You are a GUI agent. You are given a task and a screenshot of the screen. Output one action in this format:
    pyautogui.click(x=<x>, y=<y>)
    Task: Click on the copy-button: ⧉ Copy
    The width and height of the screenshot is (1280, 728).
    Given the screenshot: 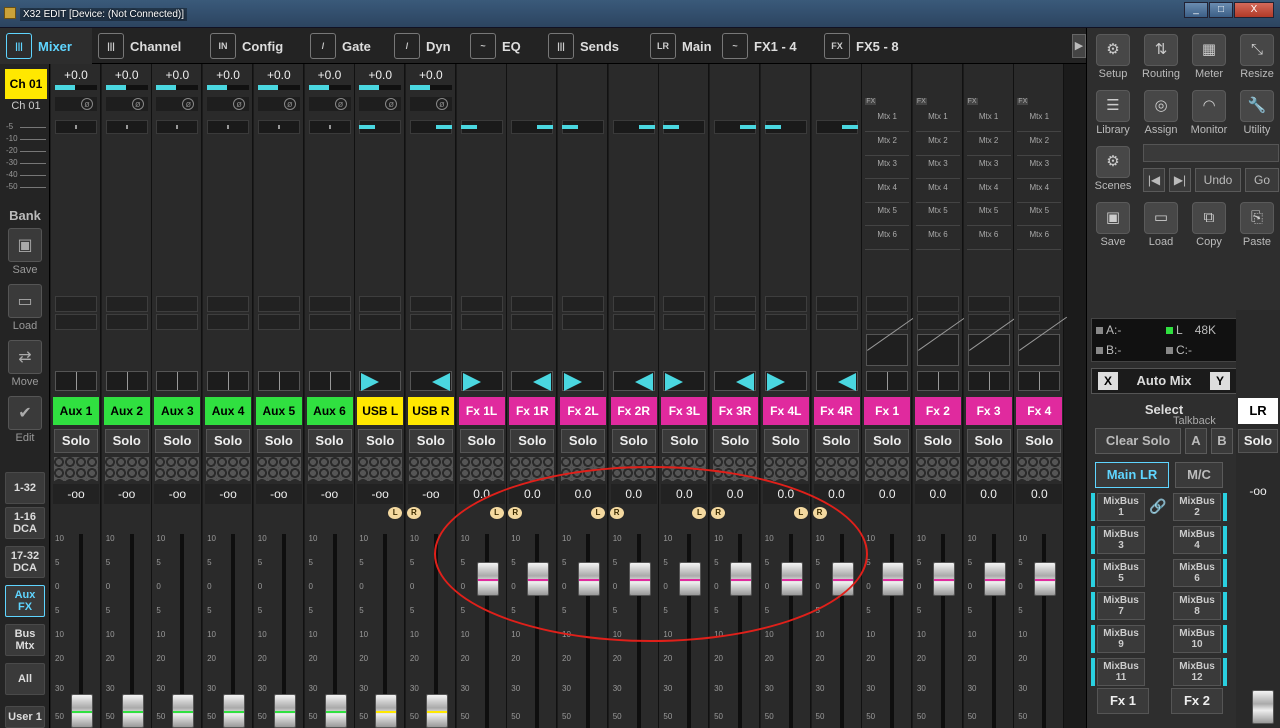 What is the action you would take?
    pyautogui.click(x=1209, y=225)
    